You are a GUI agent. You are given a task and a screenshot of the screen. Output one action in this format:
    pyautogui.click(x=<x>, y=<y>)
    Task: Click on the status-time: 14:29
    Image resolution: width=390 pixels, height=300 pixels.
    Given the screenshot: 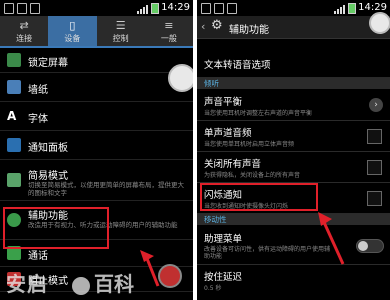 What is the action you would take?
    pyautogui.click(x=175, y=7)
    